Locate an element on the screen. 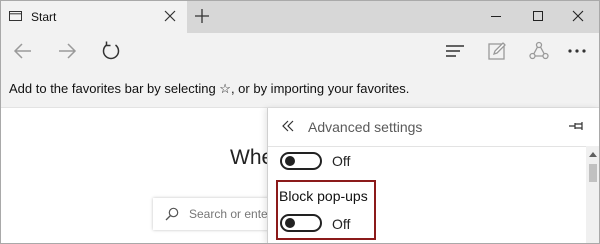 This screenshot has width=600, height=244. search-input: Search or ente is located at coordinates (218, 214).